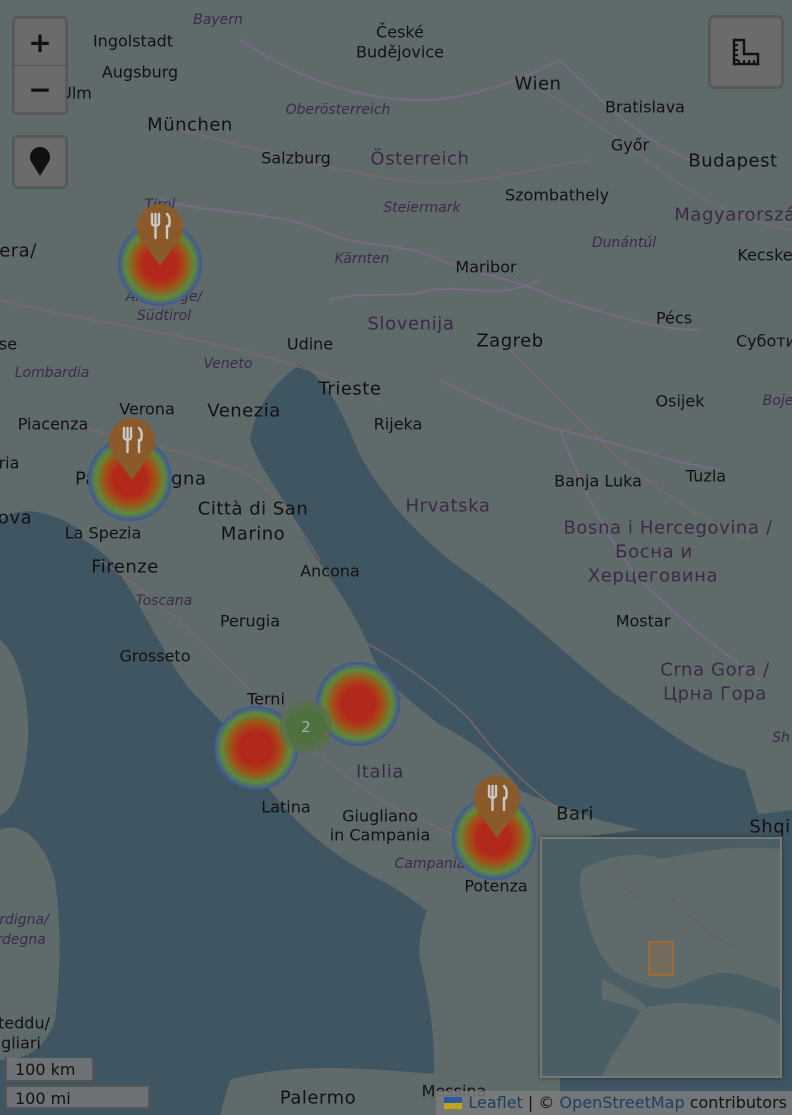 Image resolution: width=792 pixels, height=1115 pixels. Describe the element at coordinates (25, 1023) in the screenshot. I see `city-label-sardegna-3: teddu/` at that location.